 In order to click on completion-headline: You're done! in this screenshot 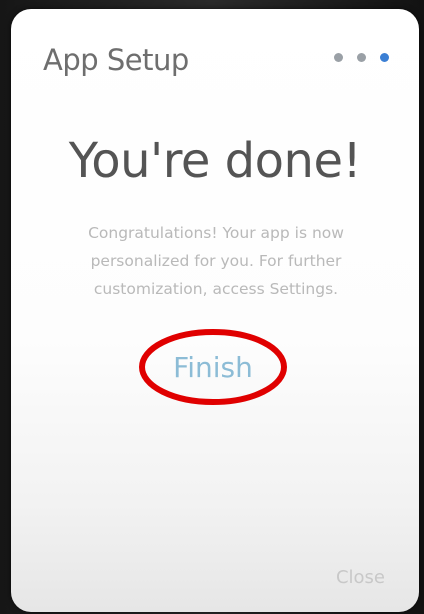, I will do `click(215, 161)`.